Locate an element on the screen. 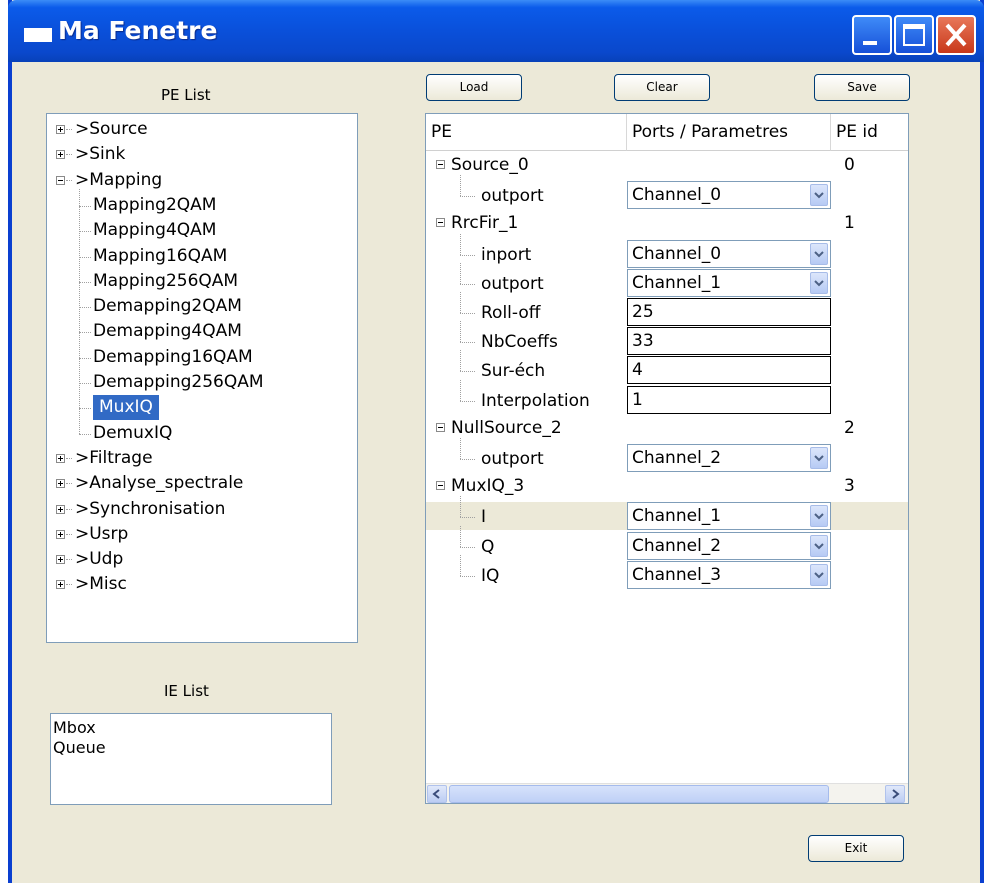  channel-dropdown: Channel_3 is located at coordinates (729, 574).